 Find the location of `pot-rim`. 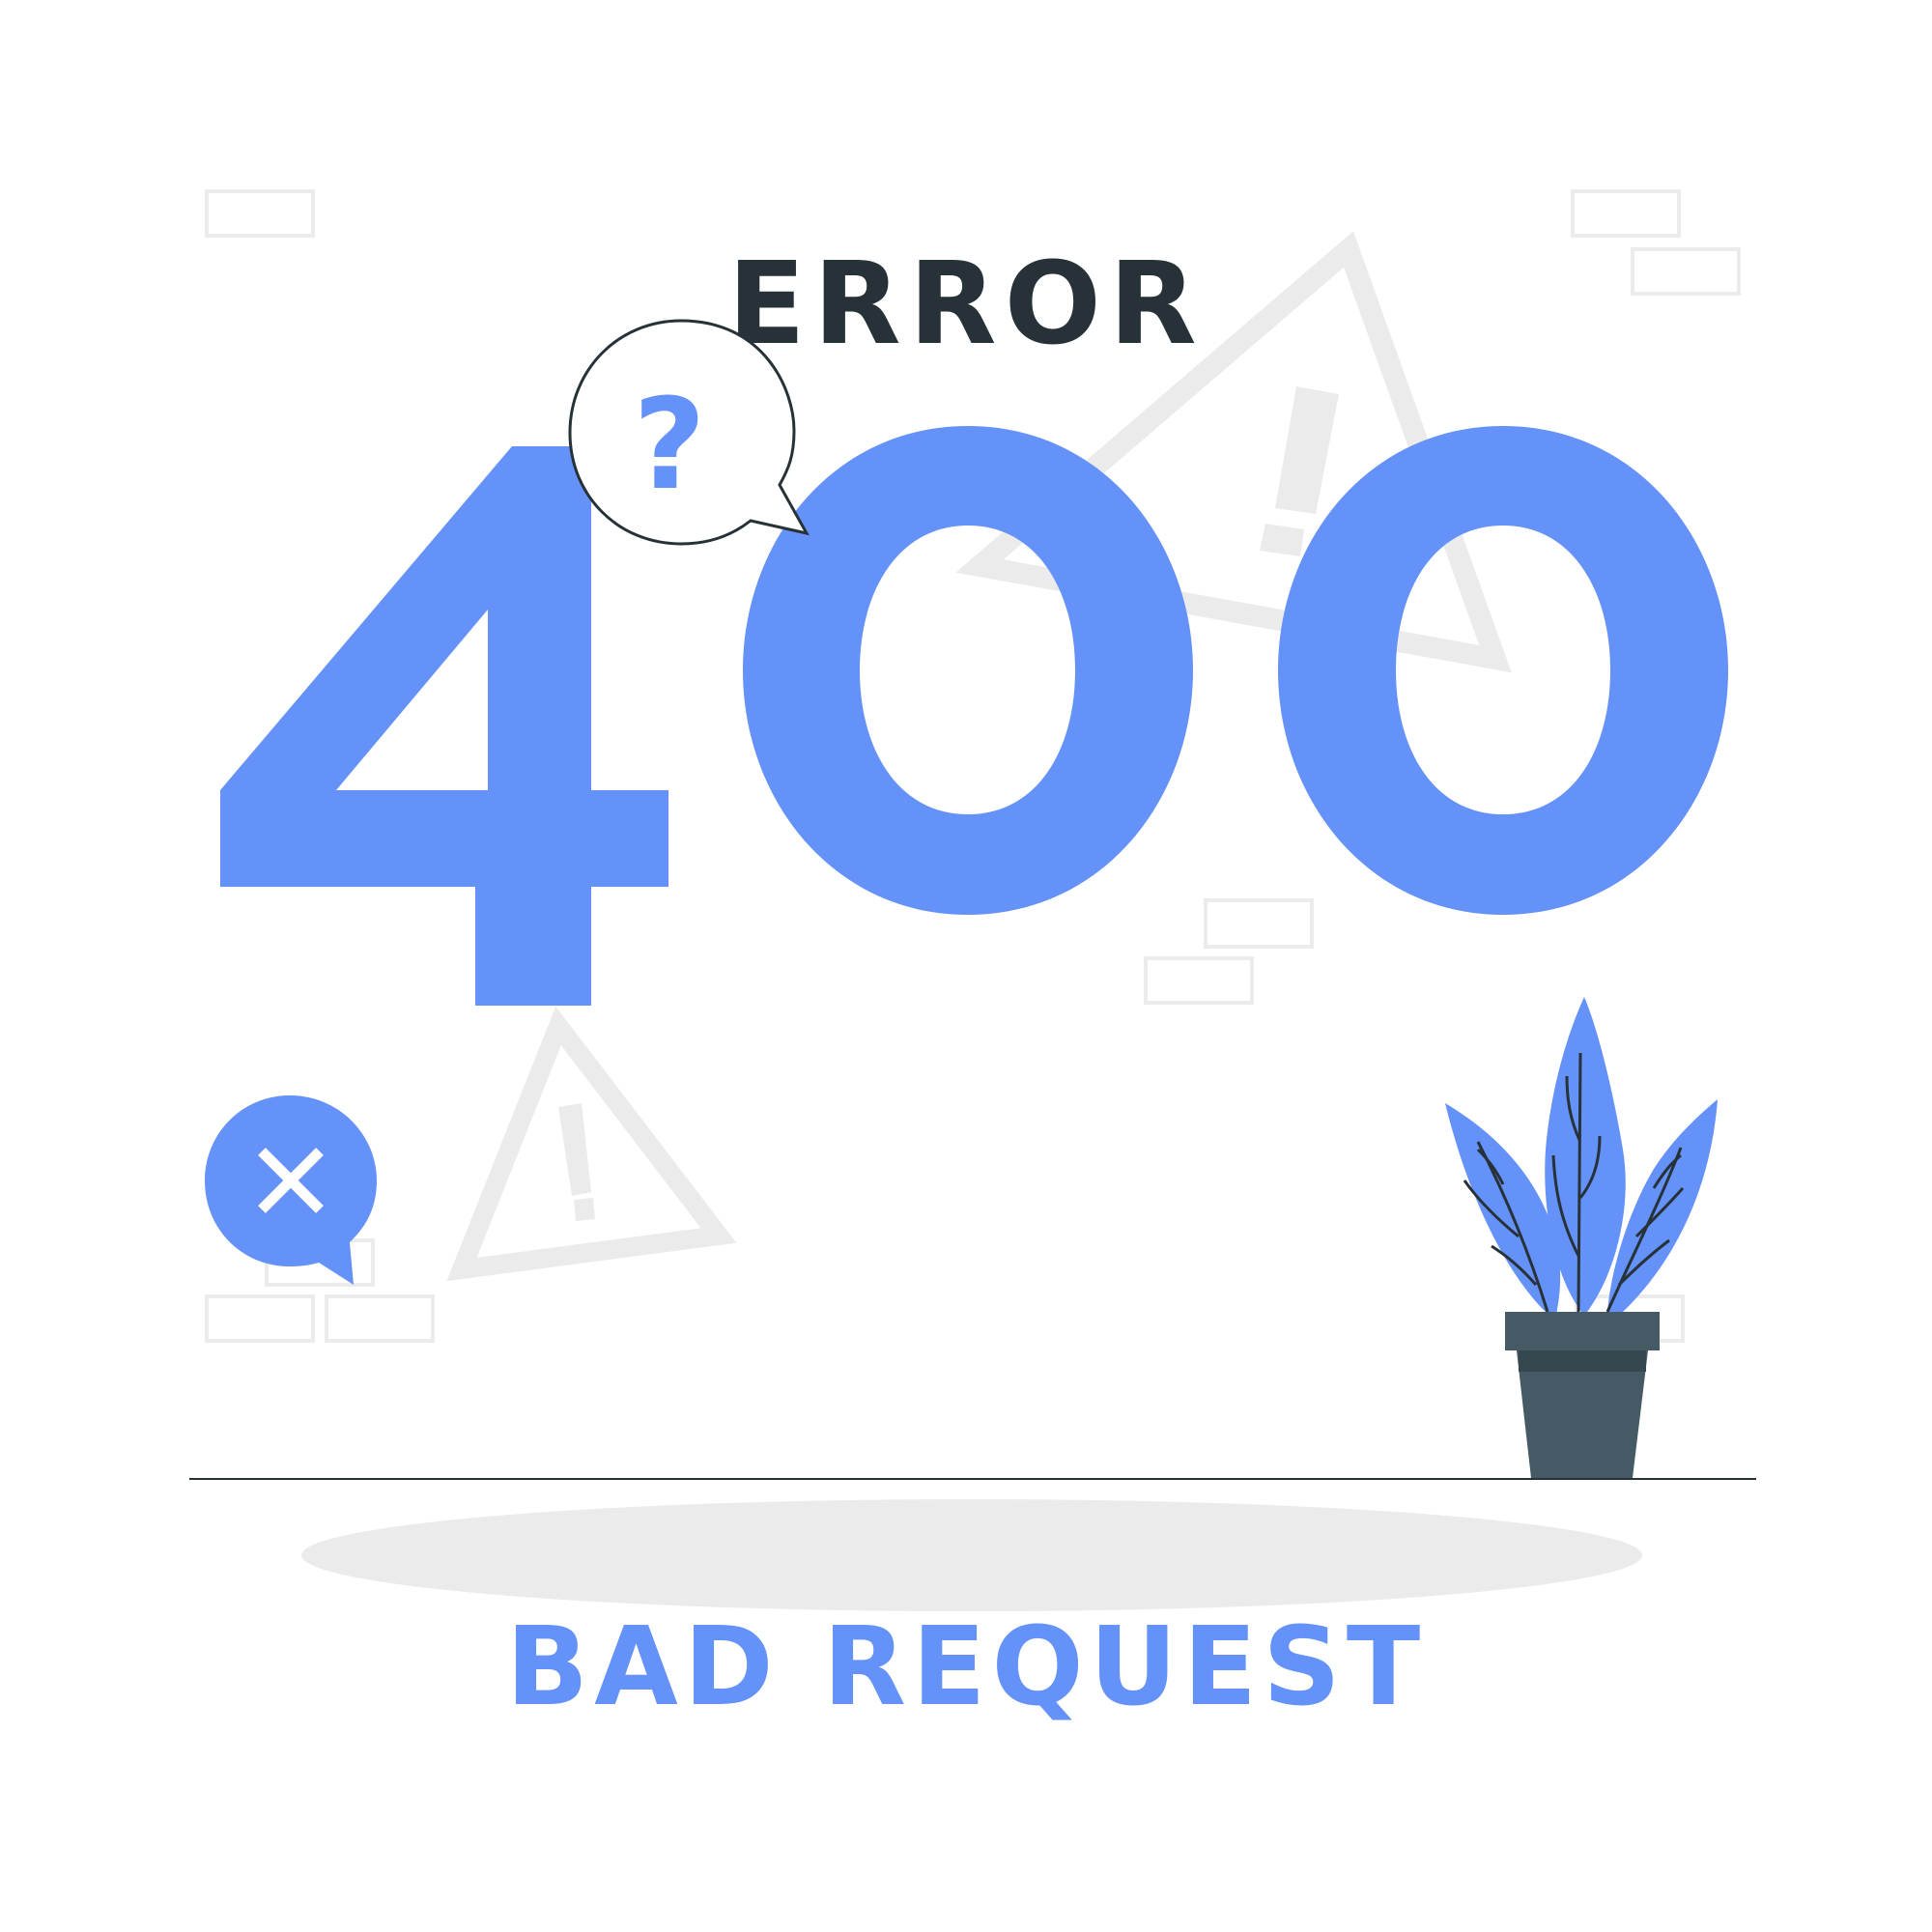

pot-rim is located at coordinates (1582, 1331).